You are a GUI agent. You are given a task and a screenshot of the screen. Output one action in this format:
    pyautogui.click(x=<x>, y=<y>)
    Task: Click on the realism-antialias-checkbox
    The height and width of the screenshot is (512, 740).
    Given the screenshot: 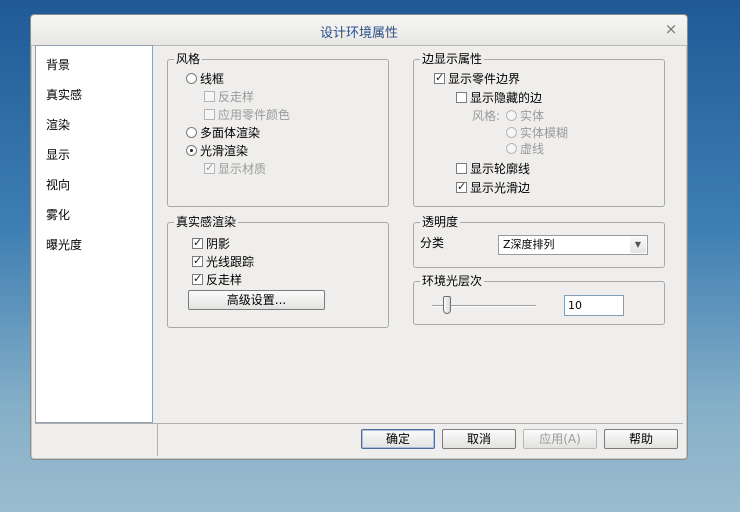 What is the action you would take?
    pyautogui.click(x=197, y=278)
    